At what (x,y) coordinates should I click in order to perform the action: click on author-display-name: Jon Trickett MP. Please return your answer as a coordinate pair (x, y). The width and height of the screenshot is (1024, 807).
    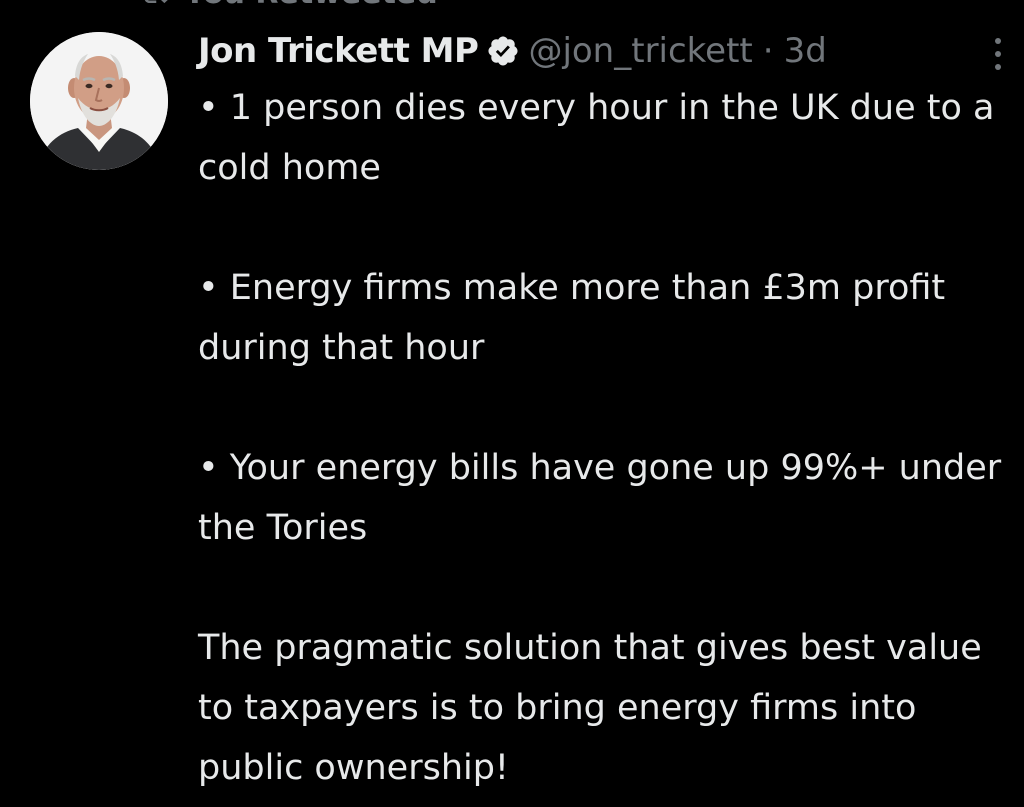
    Looking at the image, I should click on (338, 51).